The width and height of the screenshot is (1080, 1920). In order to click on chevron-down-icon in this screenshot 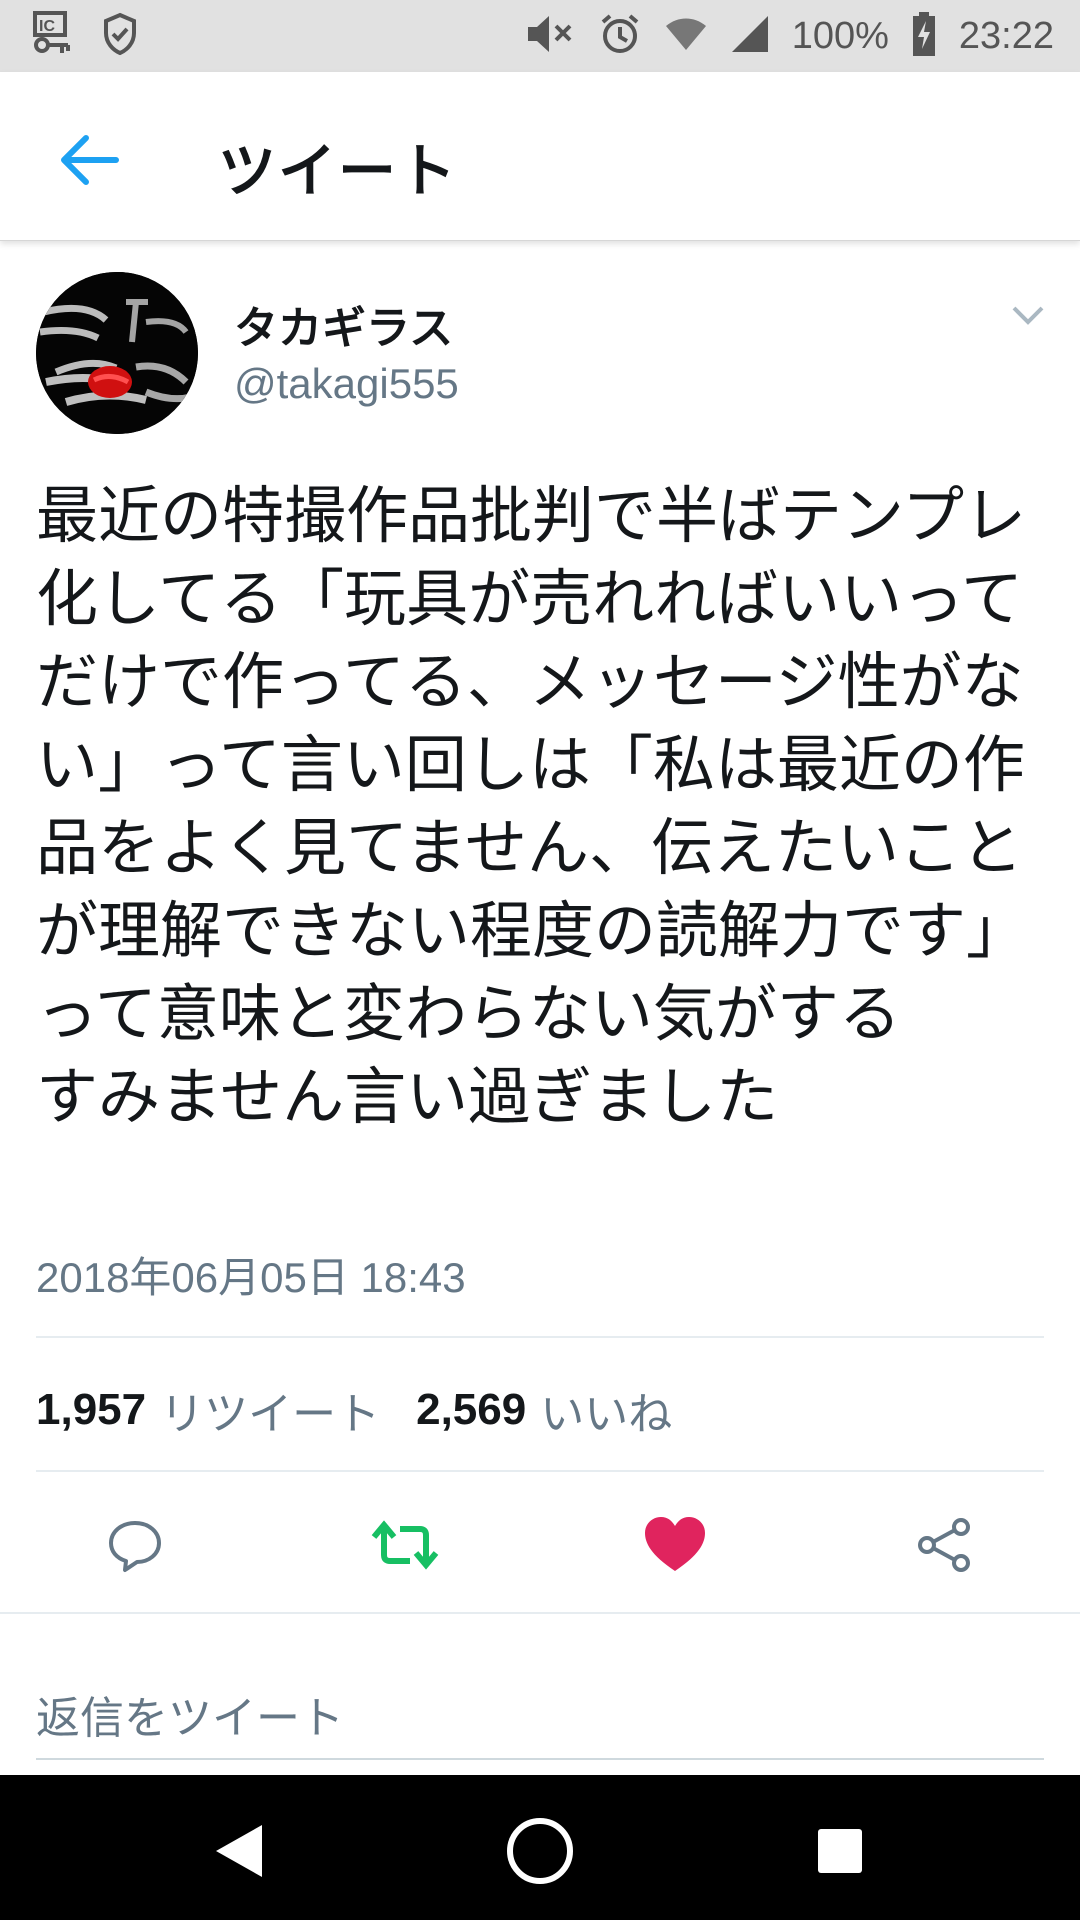, I will do `click(1028, 316)`.